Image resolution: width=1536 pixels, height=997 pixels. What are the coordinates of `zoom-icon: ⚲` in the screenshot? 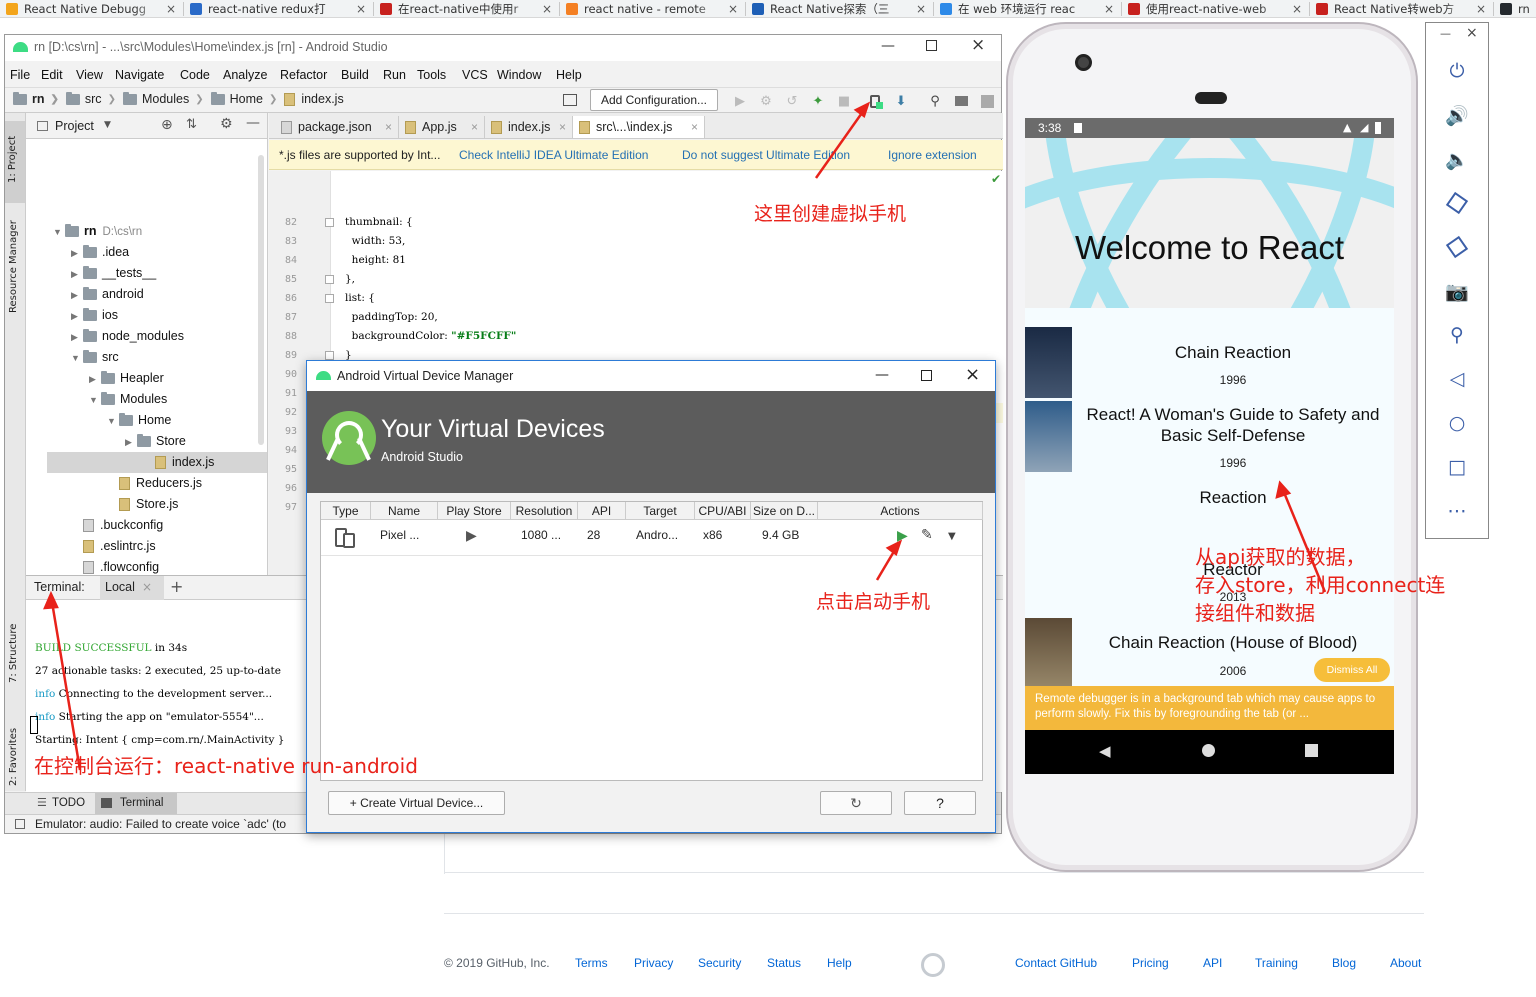 It's located at (1457, 335).